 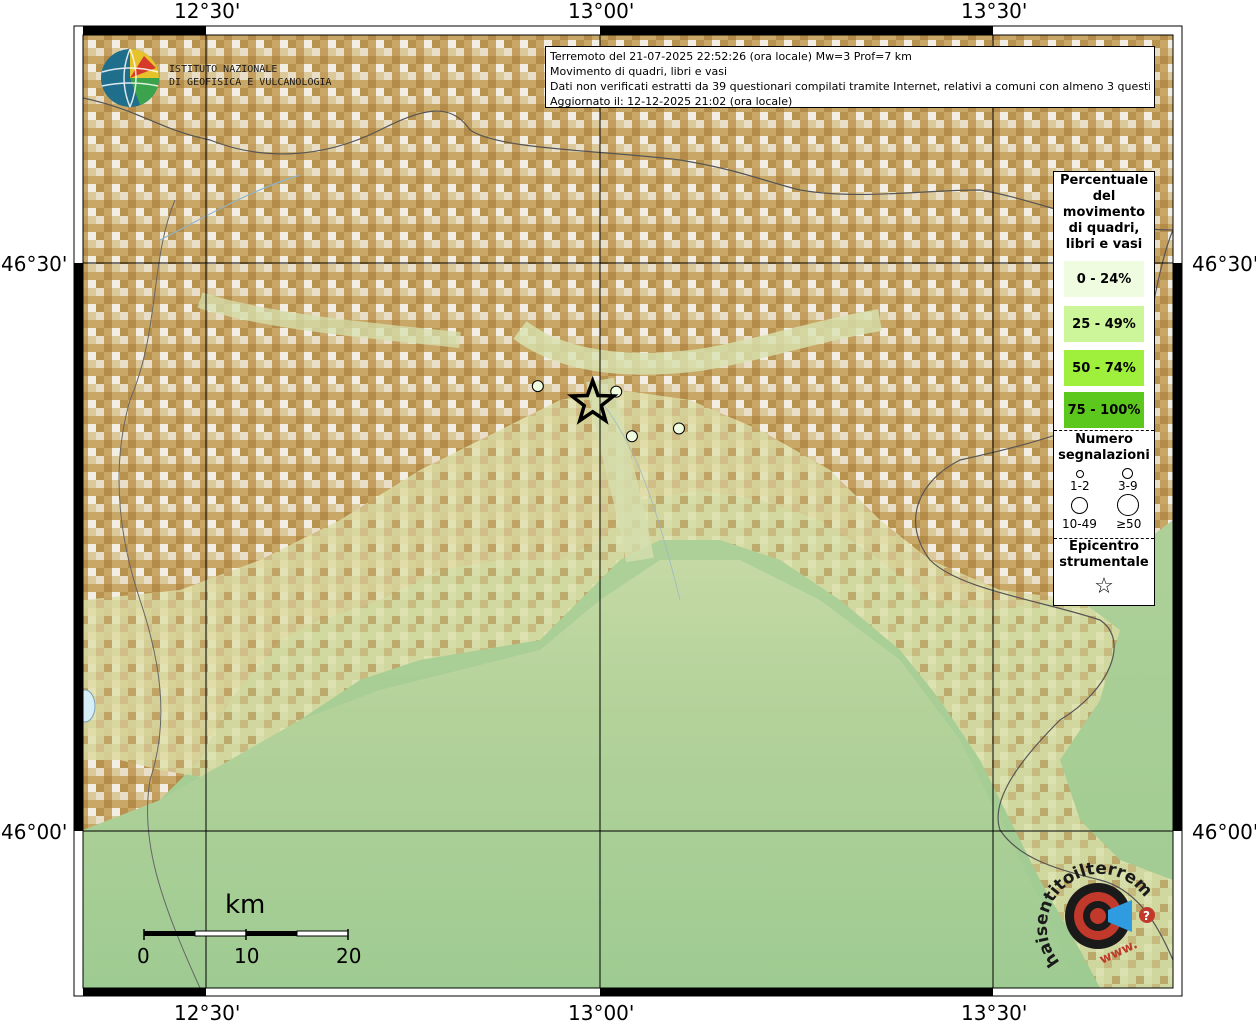 I want to click on scale-label-10: 10, so click(x=247, y=956).